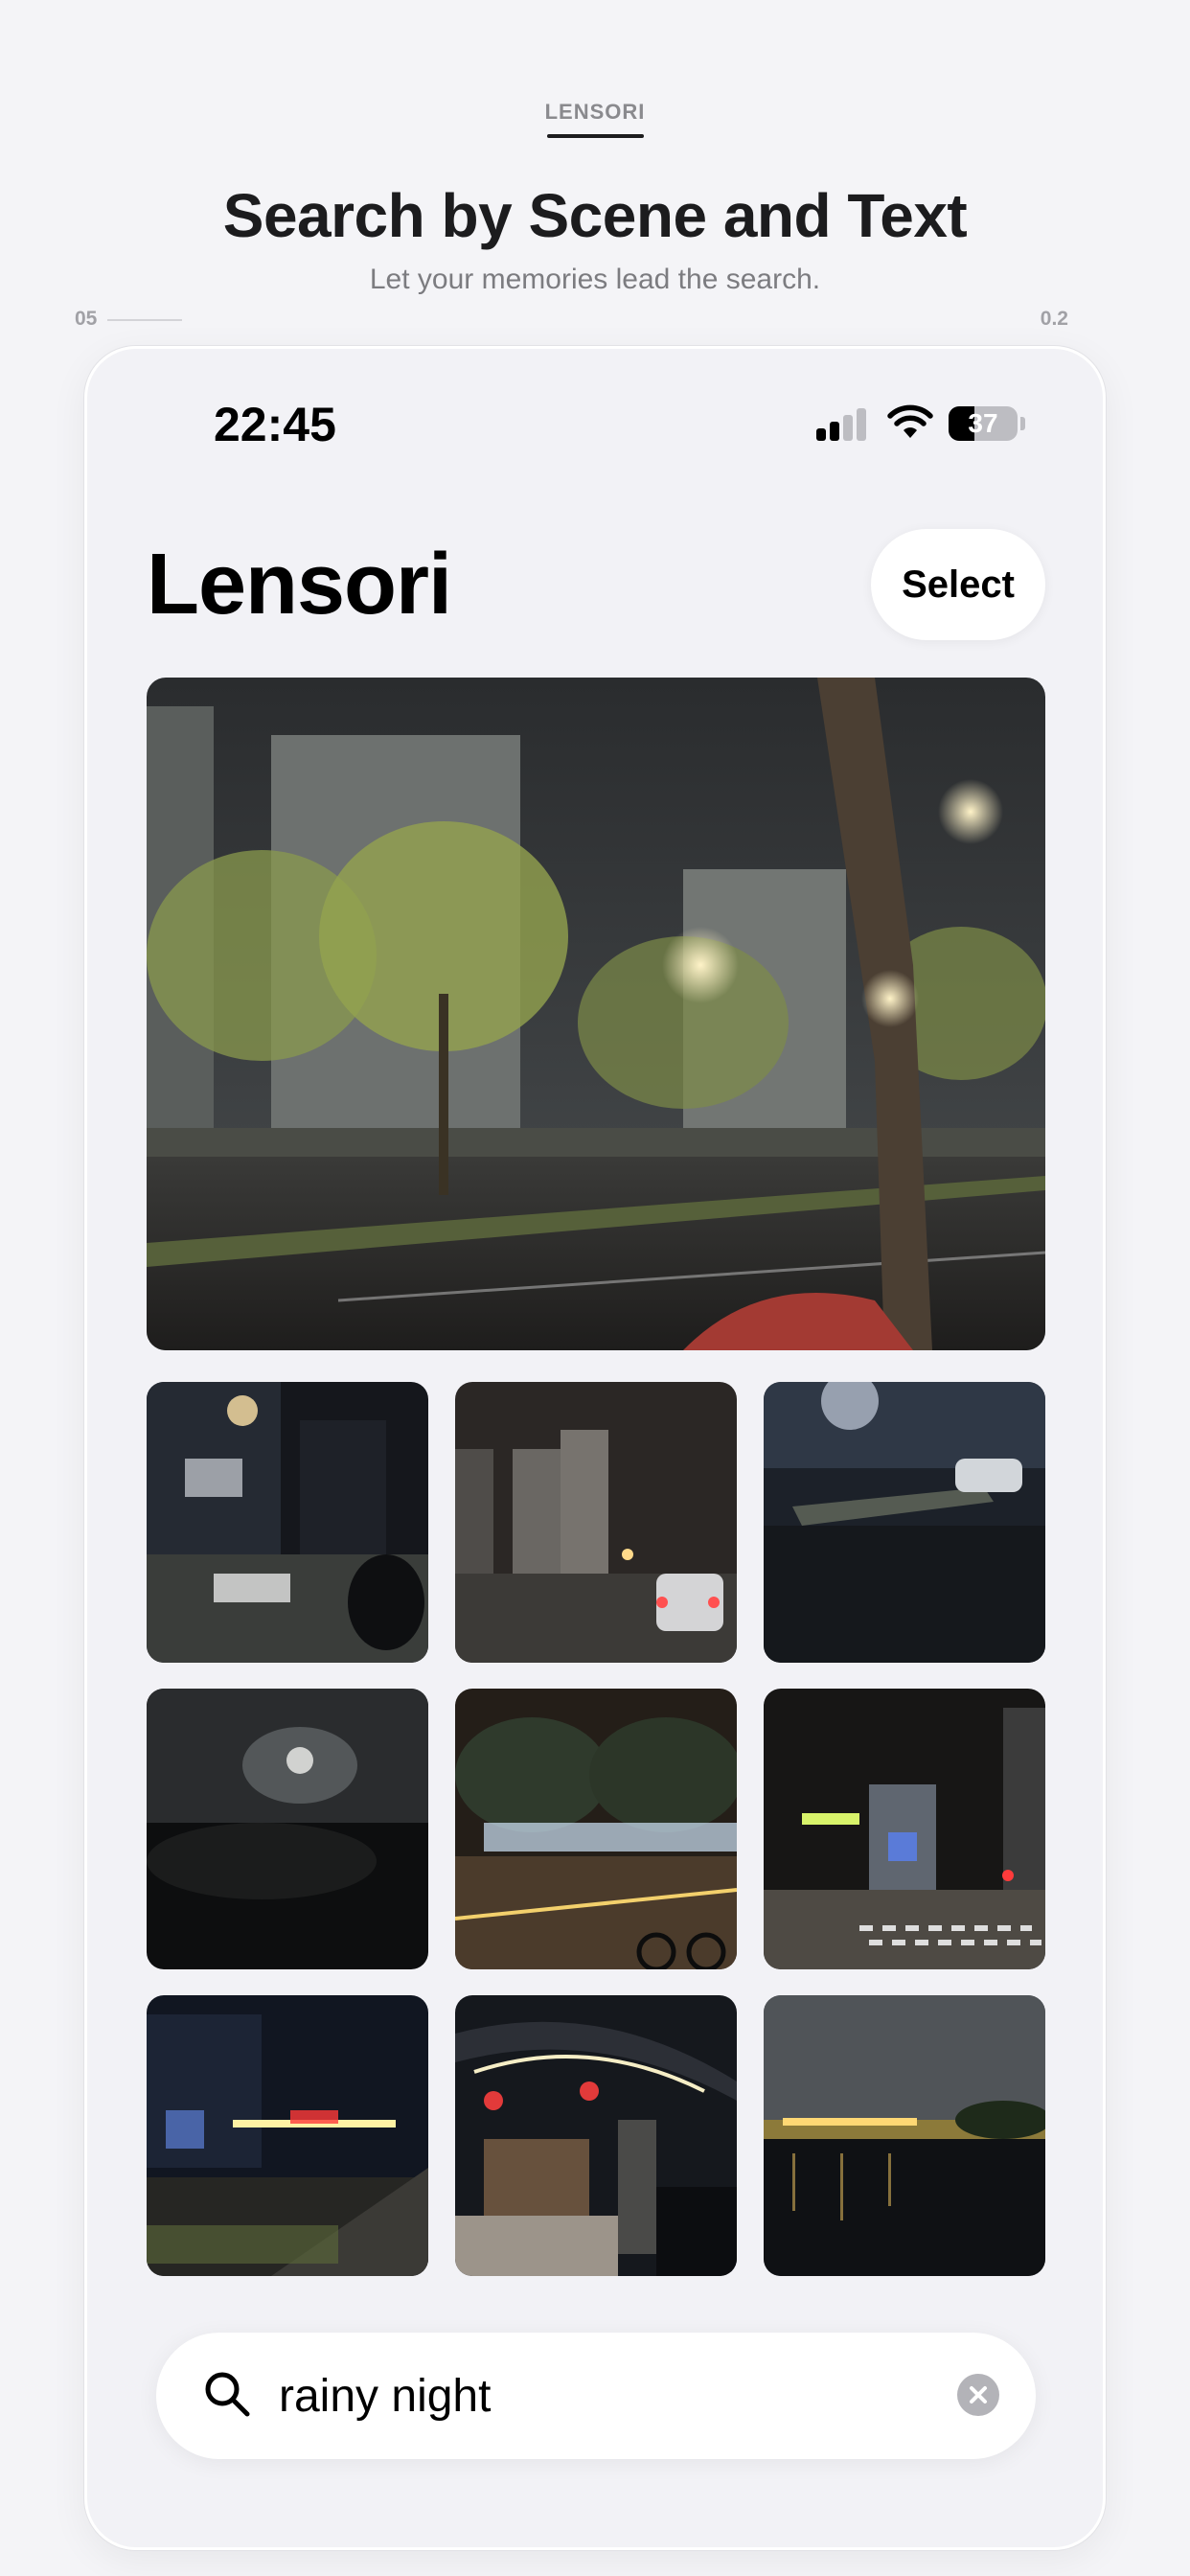 The height and width of the screenshot is (2576, 1190). I want to click on city-crossing-image, so click(905, 1829).